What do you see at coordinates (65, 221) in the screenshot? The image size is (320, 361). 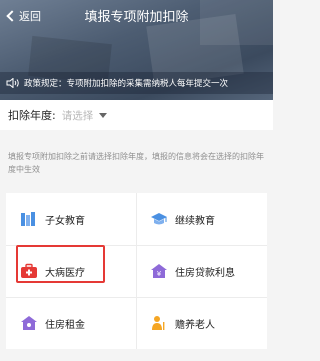 I see `item-label: 子女教育` at bounding box center [65, 221].